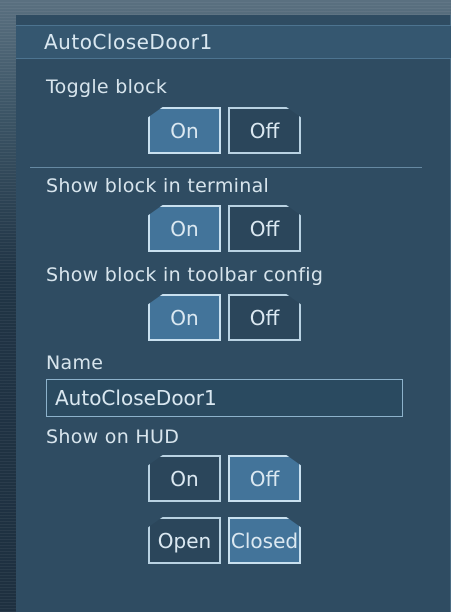 This screenshot has width=451, height=612. I want to click on show-in-terminal-label: Show block in terminal, so click(158, 186).